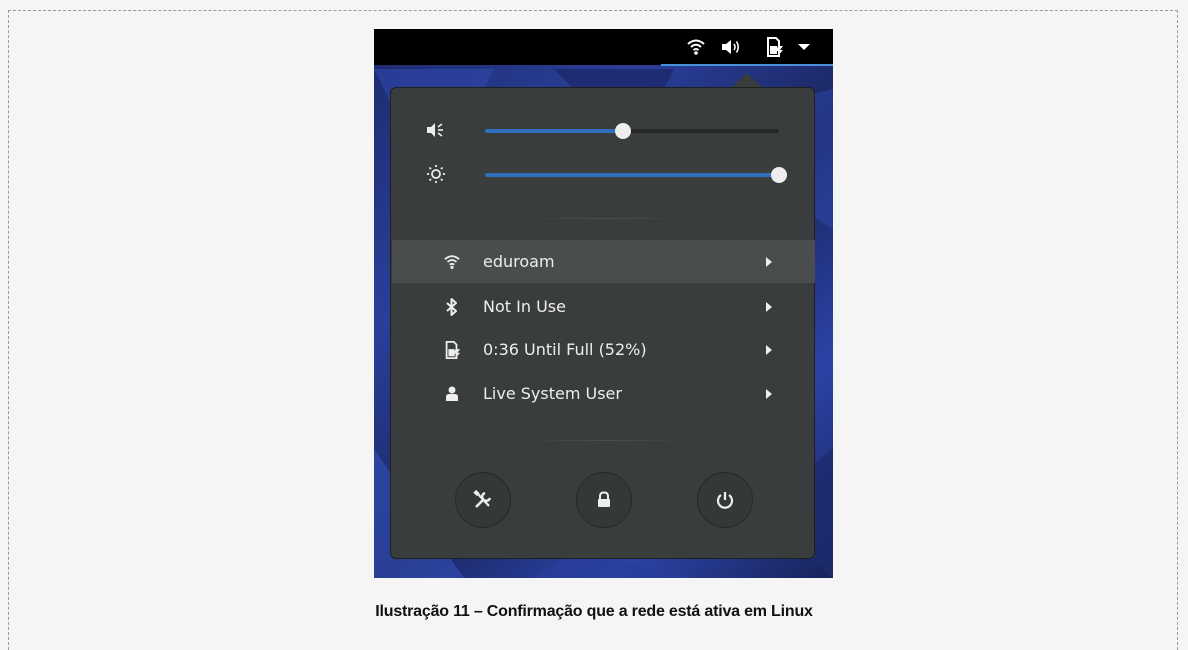  I want to click on menu-item-user: Live System User, so click(603, 393).